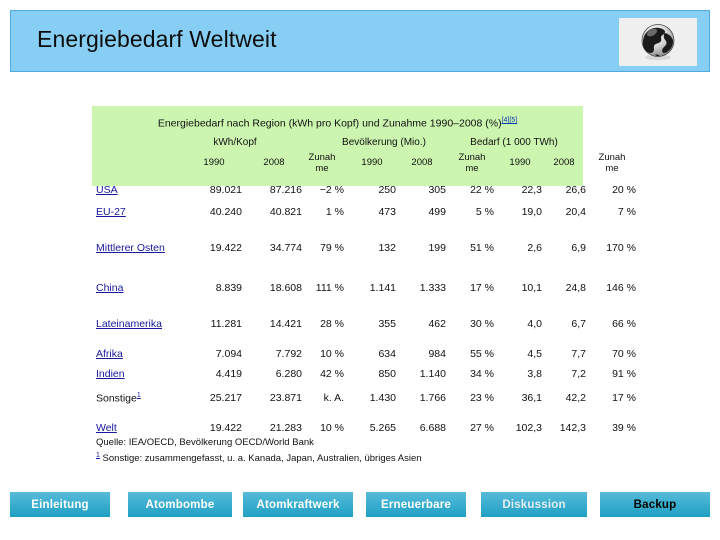 This screenshot has width=720, height=540. Describe the element at coordinates (531, 398) in the screenshot. I see `cell-r7-c6: 36,1` at that location.